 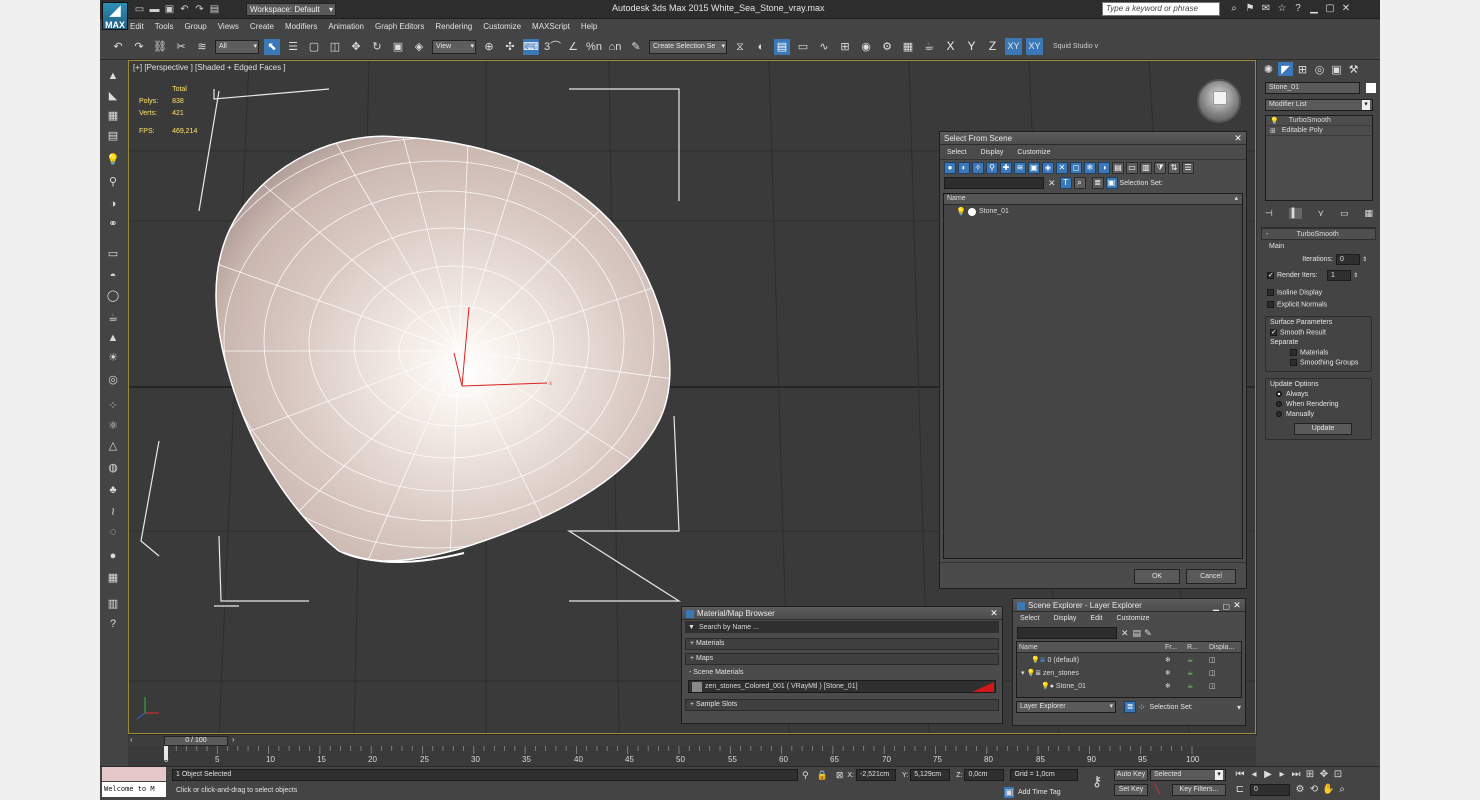 I want to click on minimize-icon: ▁, so click(x=1216, y=606).